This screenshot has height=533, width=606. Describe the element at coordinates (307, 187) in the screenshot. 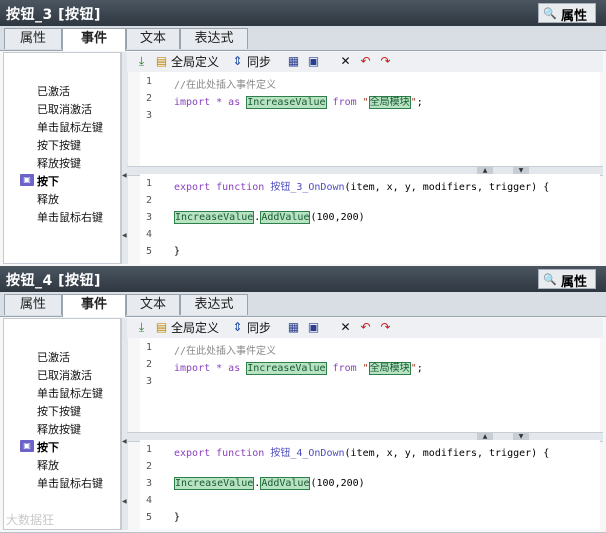

I see `function-name: 按钮_3_OnDown` at that location.